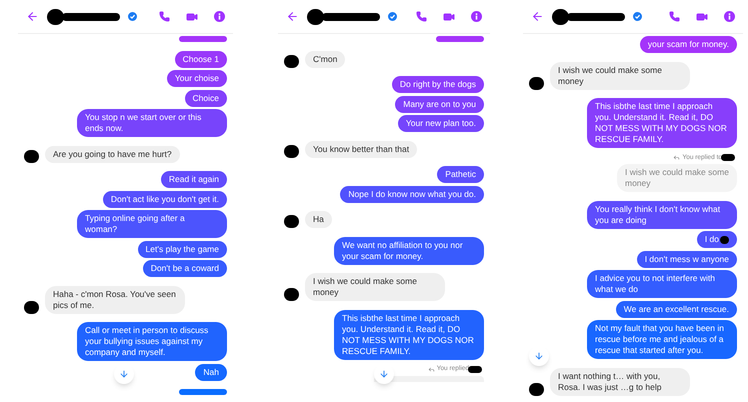  I want to click on received-message: Ha, so click(318, 219).